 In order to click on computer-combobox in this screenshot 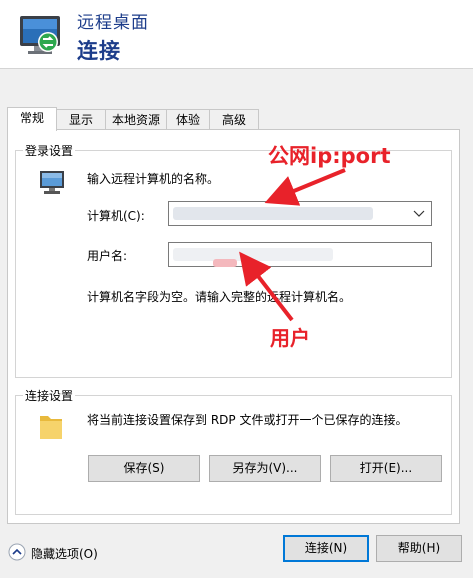, I will do `click(300, 213)`.